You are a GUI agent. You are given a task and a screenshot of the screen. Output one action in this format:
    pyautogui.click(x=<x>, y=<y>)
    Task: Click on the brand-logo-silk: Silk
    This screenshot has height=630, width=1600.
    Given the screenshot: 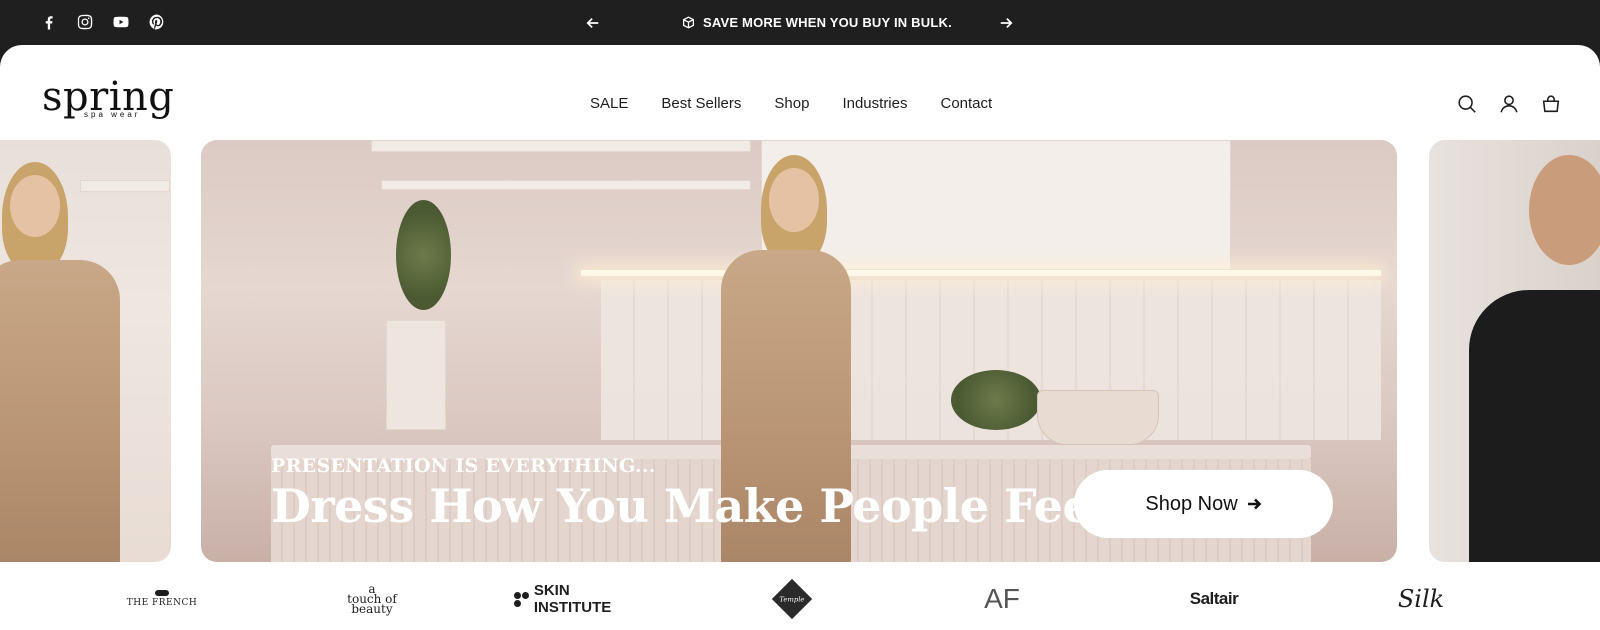 What is the action you would take?
    pyautogui.click(x=1421, y=599)
    